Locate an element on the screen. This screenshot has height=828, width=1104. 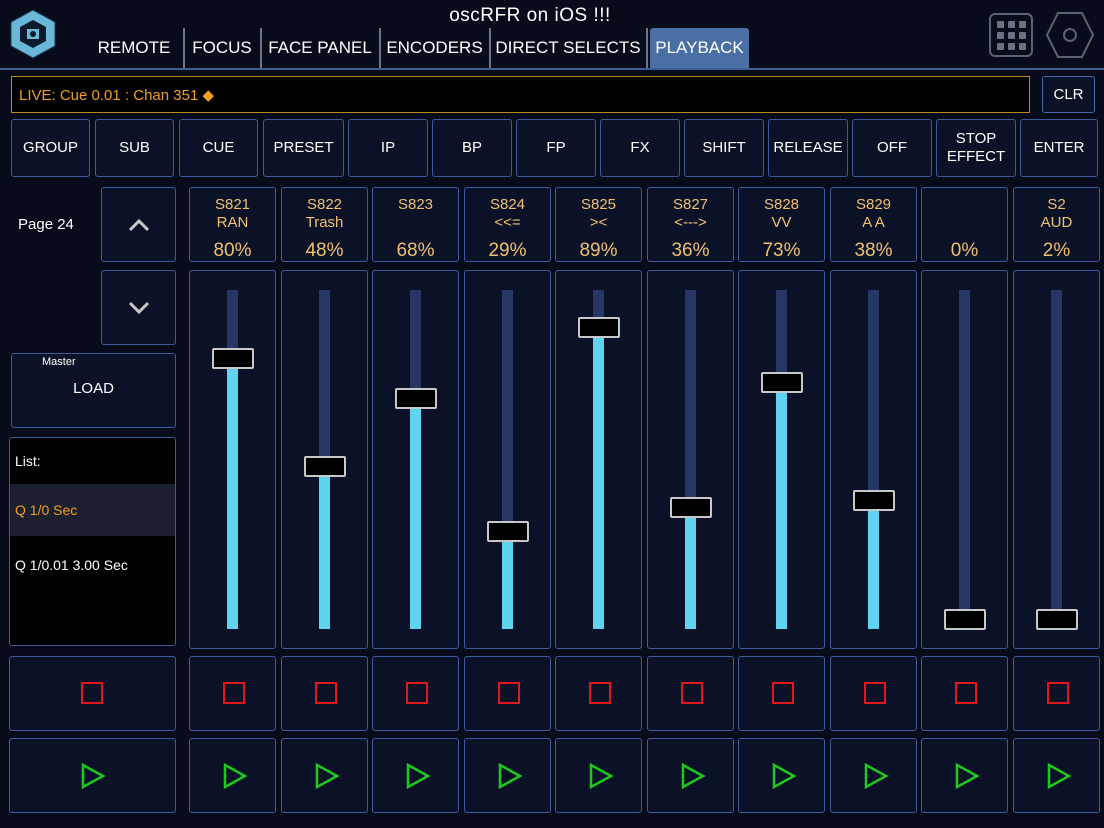
grid-menu-icon is located at coordinates (1011, 35).